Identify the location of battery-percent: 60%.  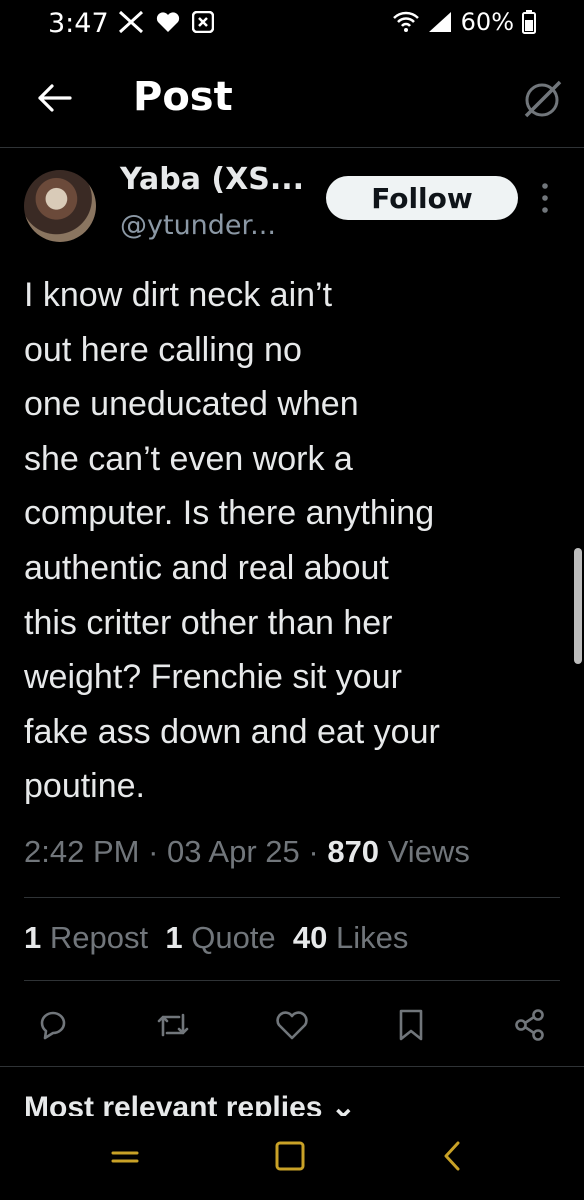
(487, 22).